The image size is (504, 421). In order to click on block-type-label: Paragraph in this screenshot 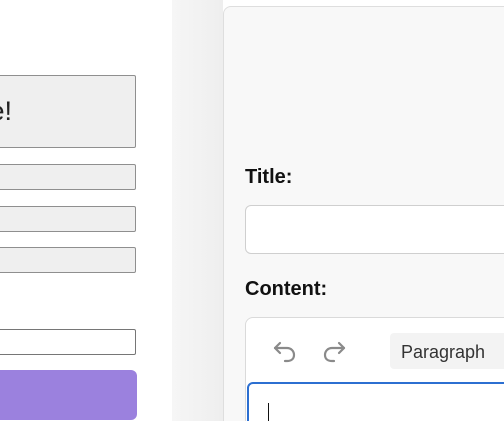, I will do `click(443, 352)`.